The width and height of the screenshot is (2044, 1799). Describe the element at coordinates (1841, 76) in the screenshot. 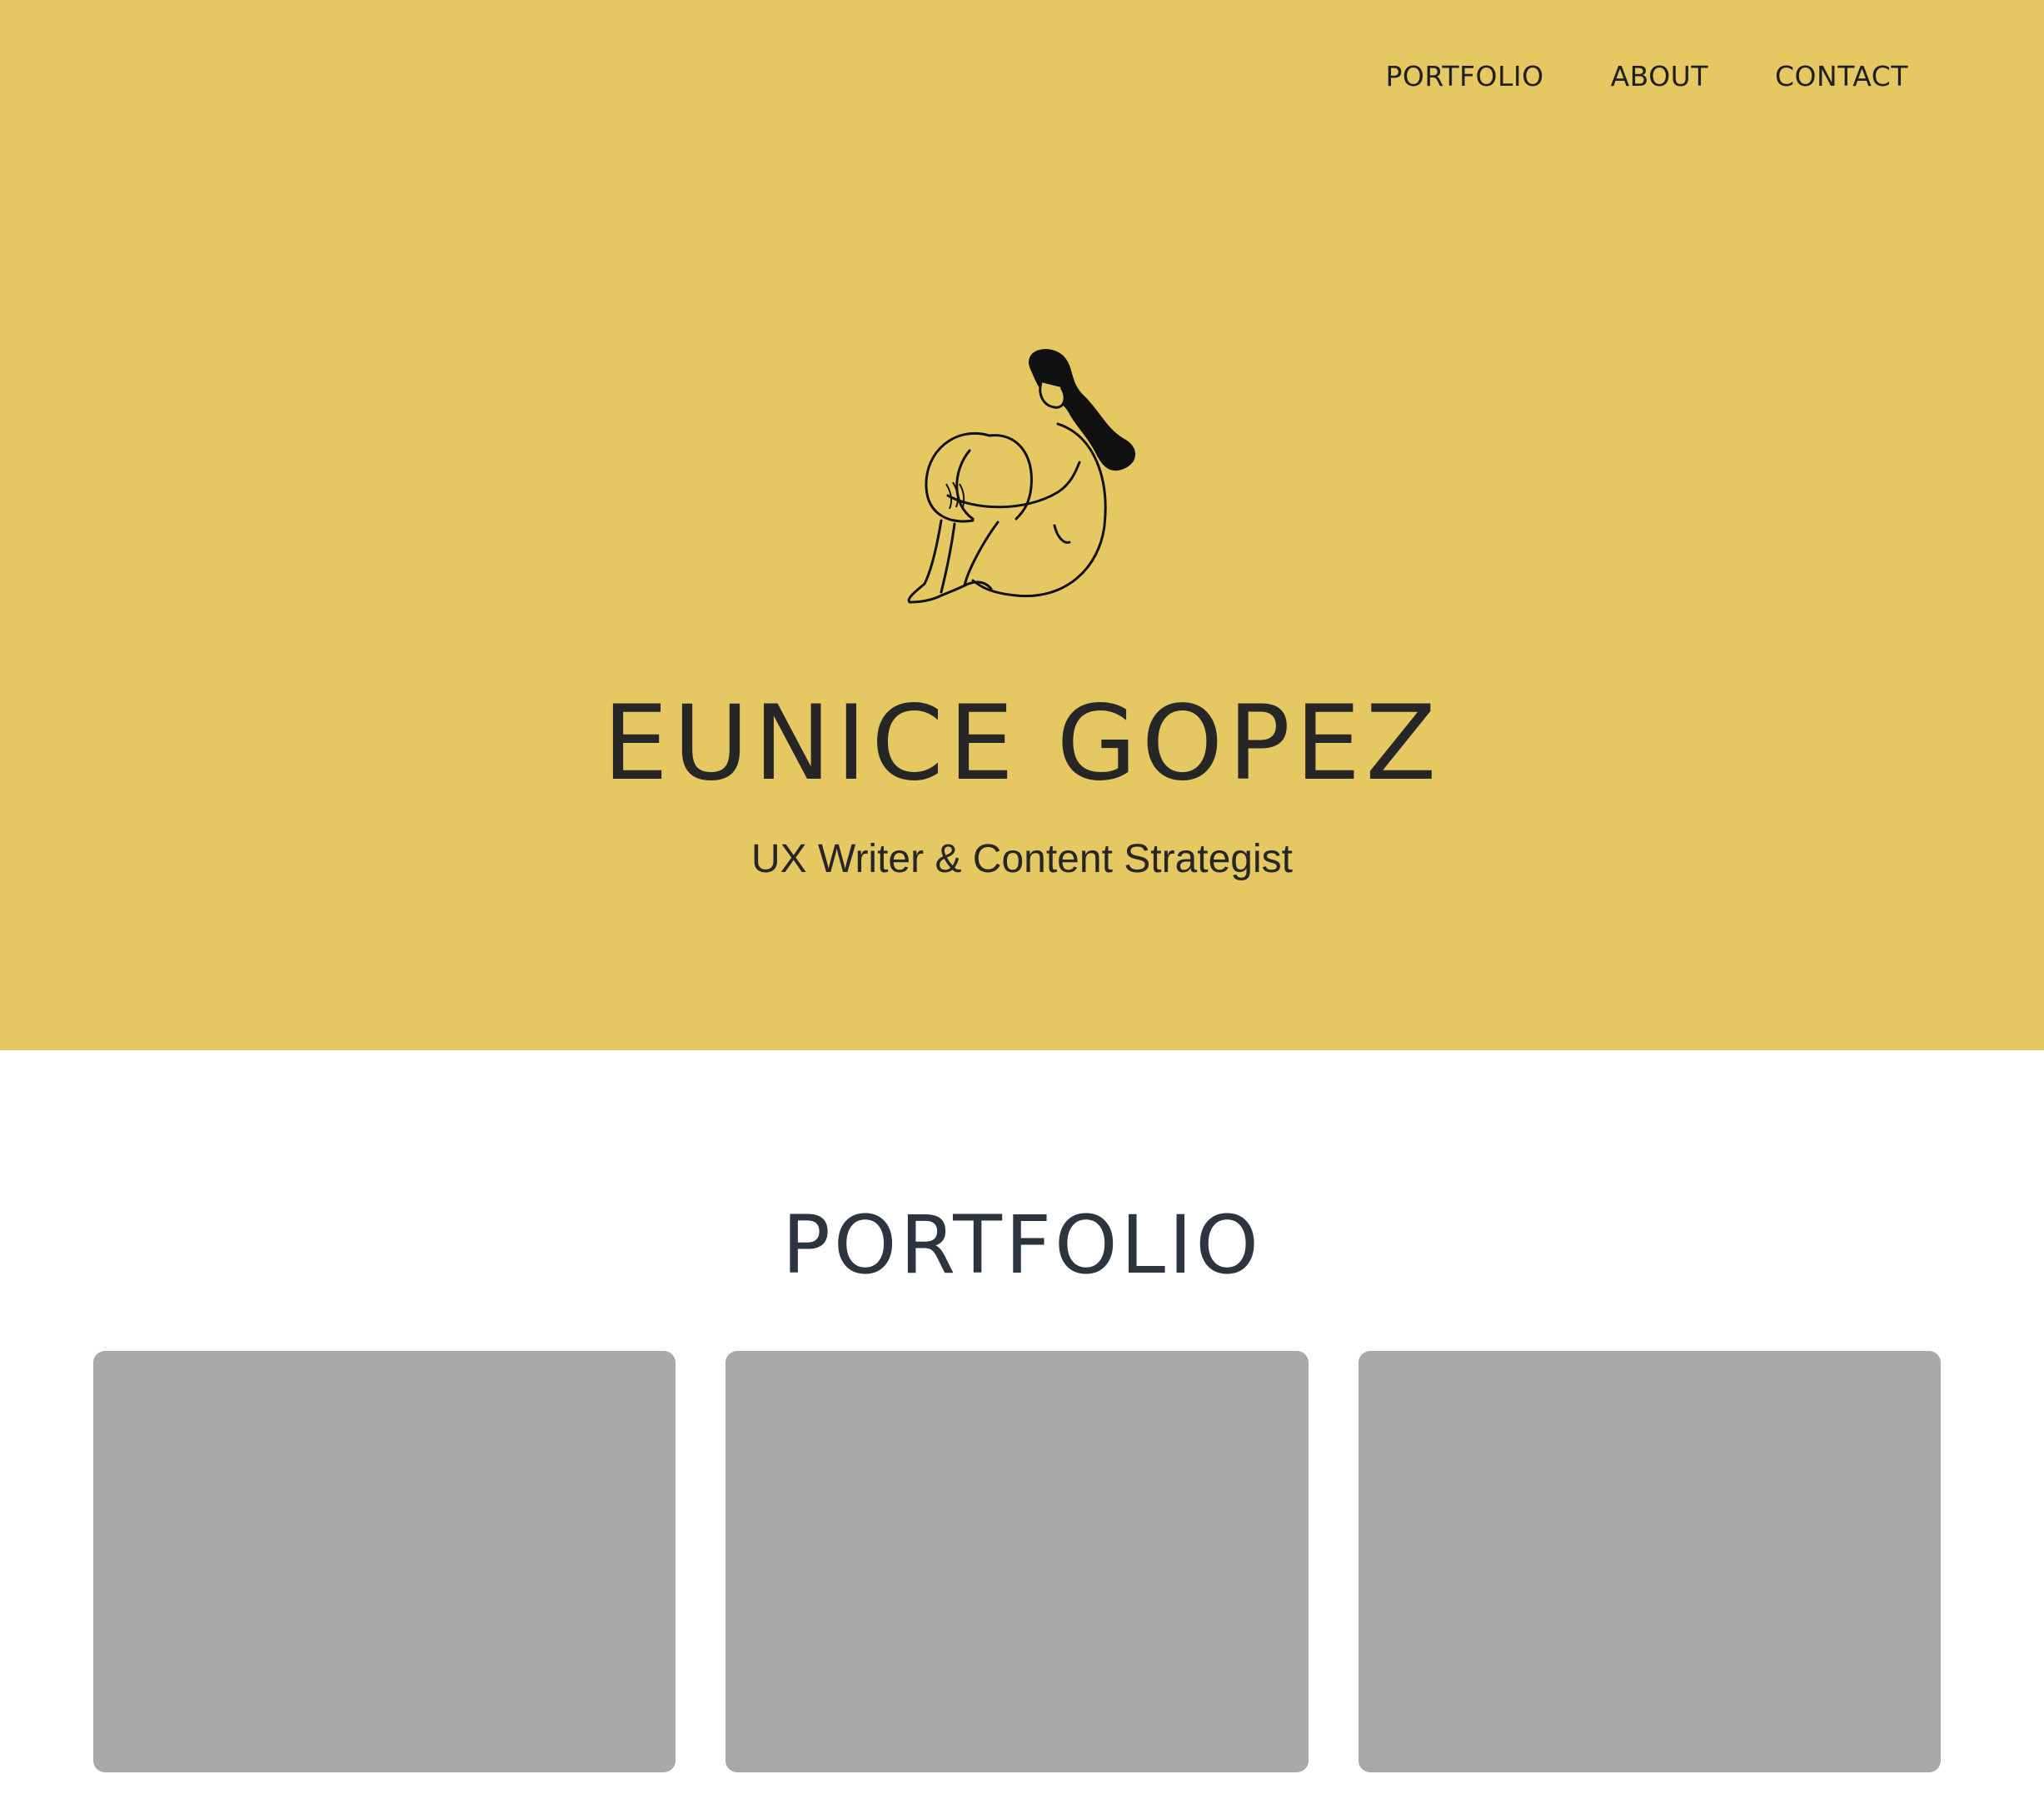

I see `nav-link-contact: CONTACT` at that location.